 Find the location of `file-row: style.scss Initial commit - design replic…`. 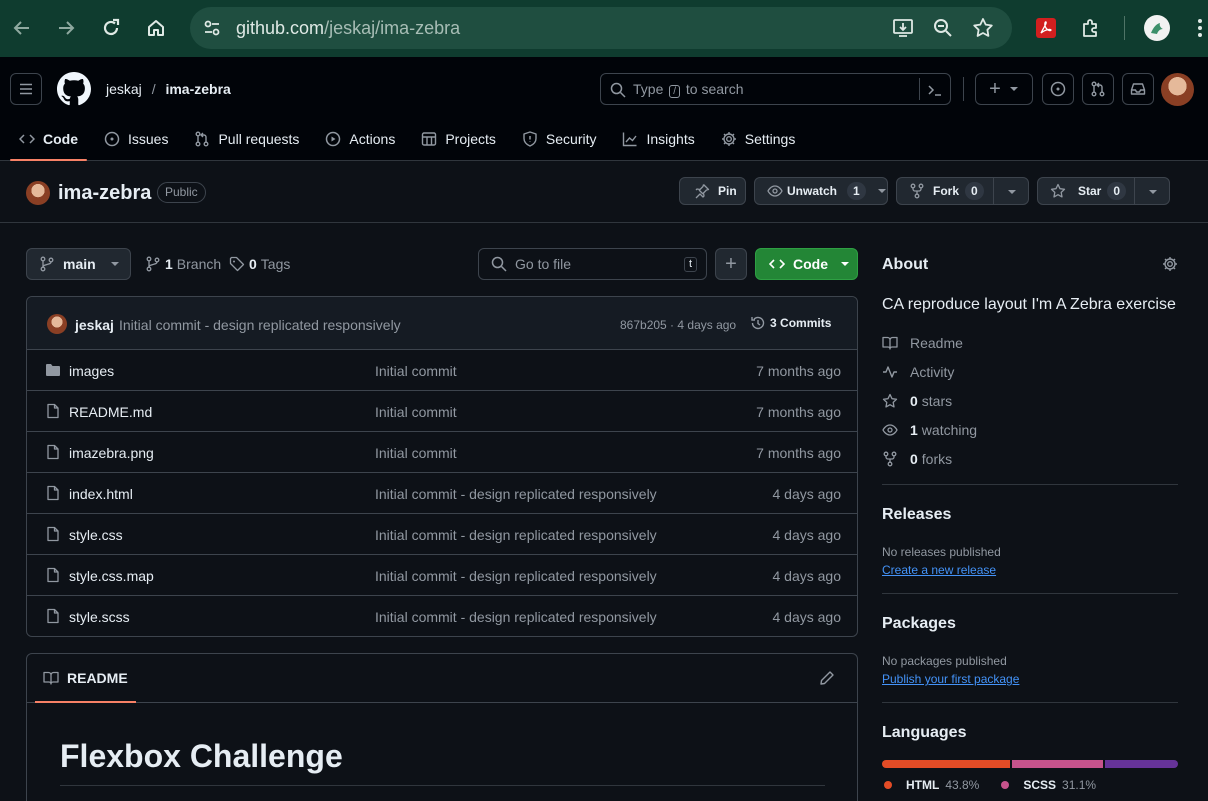

file-row: style.scss Initial commit - design replic… is located at coordinates (442, 616).